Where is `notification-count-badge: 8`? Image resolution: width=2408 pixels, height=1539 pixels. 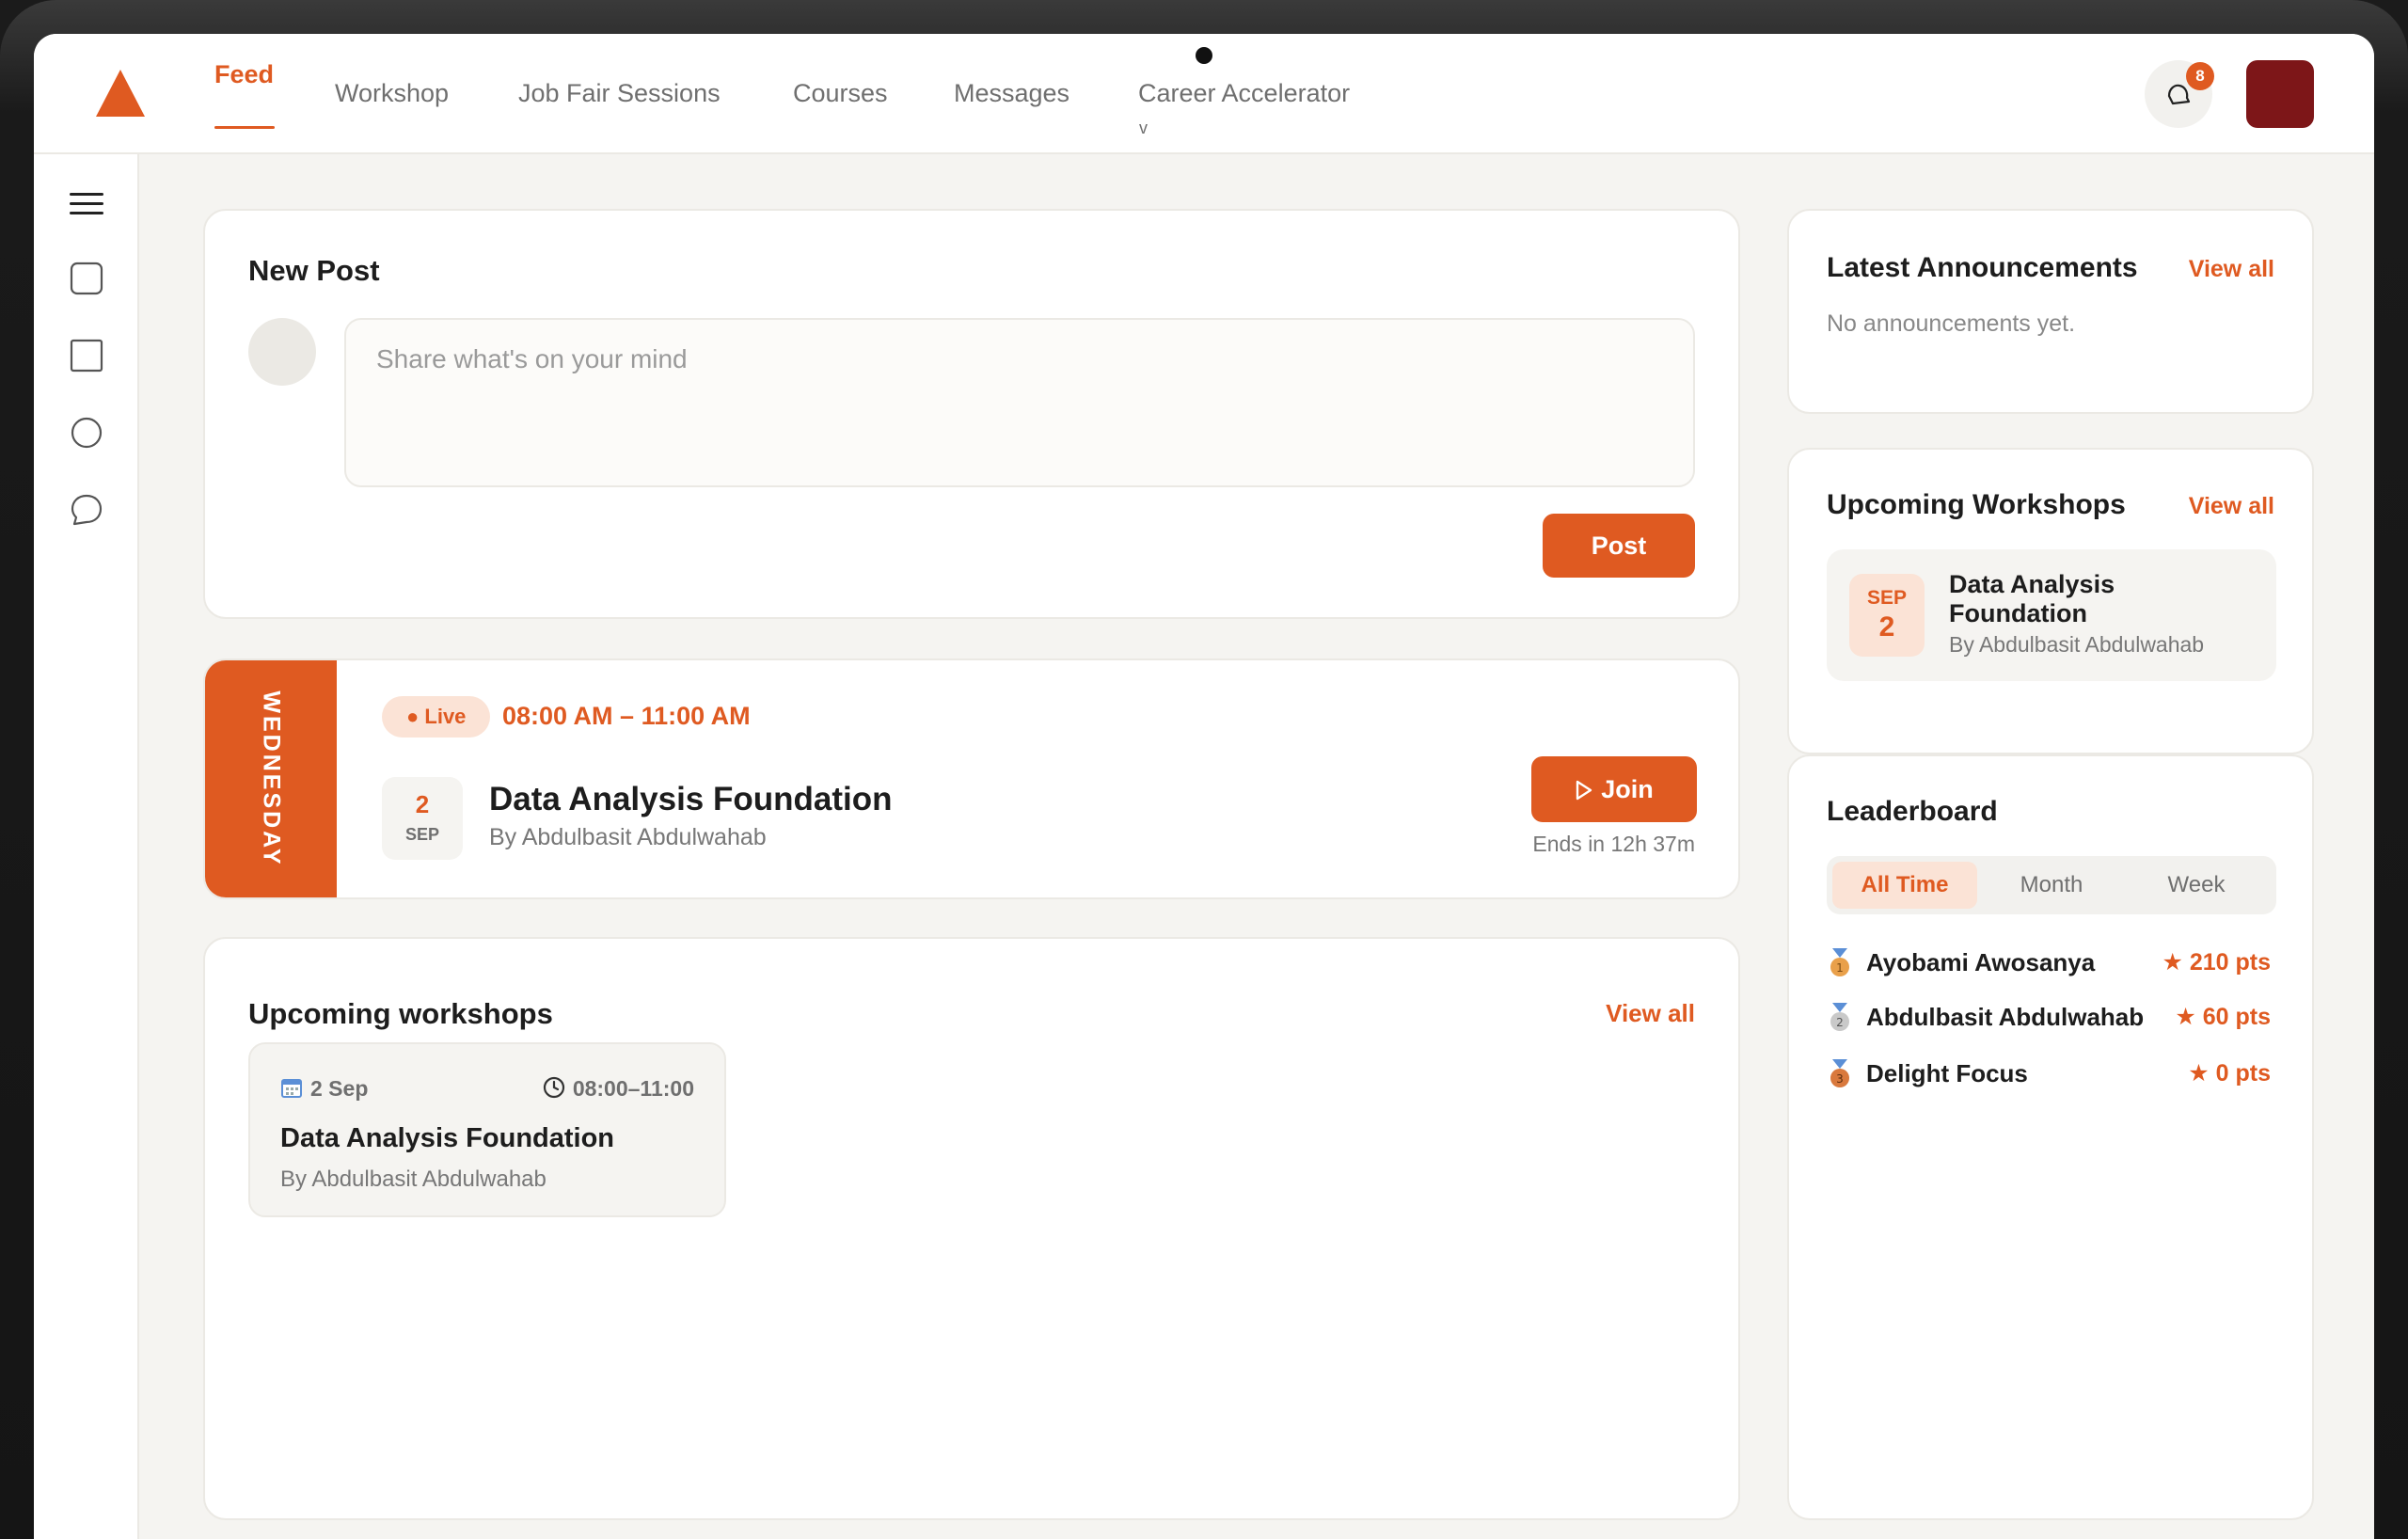
notification-count-badge: 8 is located at coordinates (2200, 76).